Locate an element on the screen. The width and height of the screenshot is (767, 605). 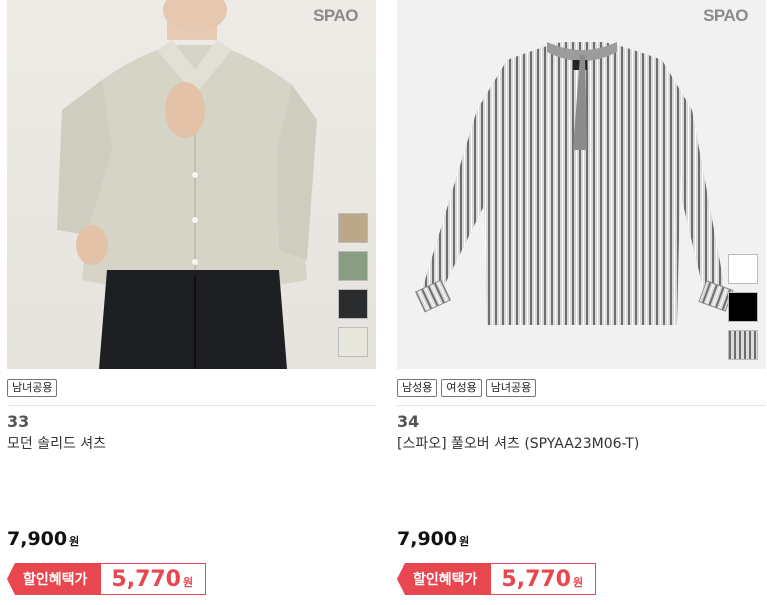
rank-number: 33 is located at coordinates (18, 421).